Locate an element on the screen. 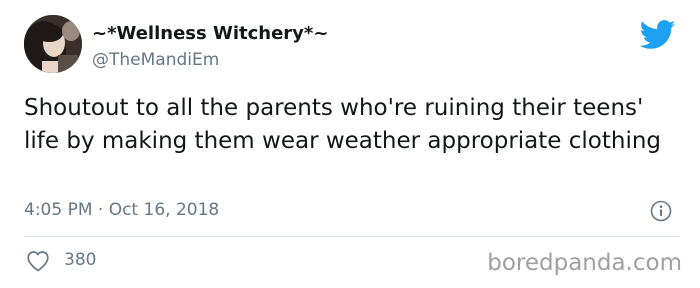  watermark: boredpanda.com is located at coordinates (584, 263).